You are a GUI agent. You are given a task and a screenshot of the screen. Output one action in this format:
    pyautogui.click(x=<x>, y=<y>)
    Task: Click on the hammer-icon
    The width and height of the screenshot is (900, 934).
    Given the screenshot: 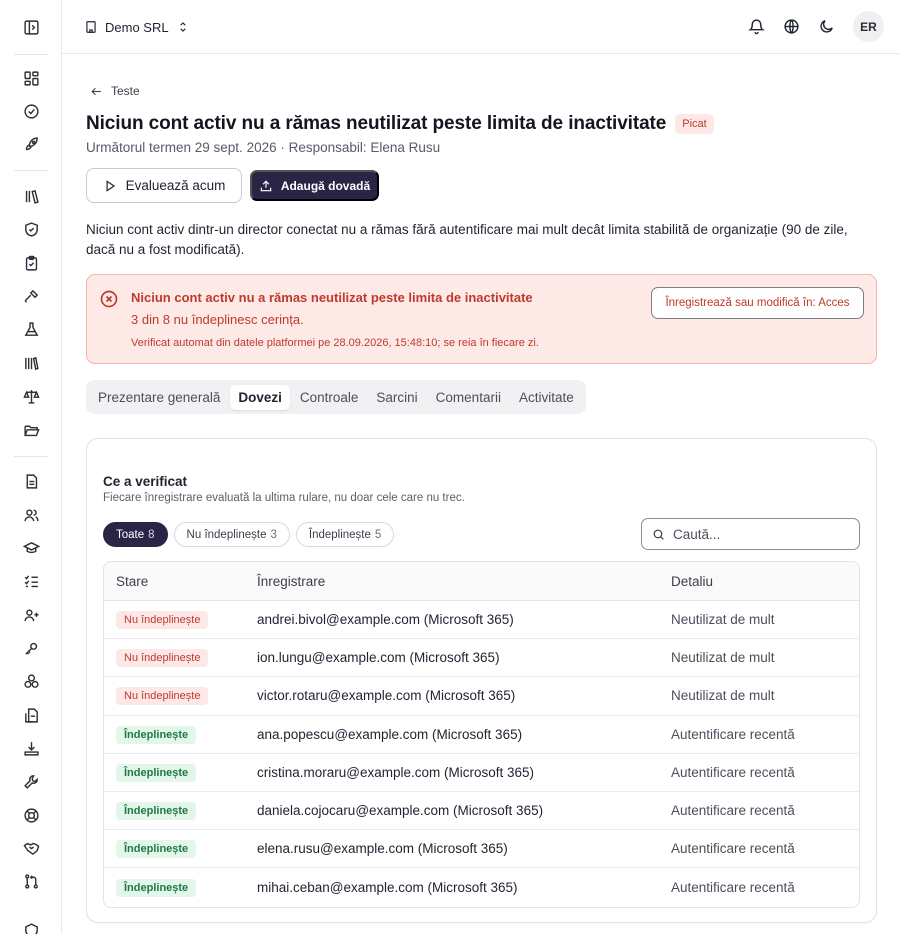 What is the action you would take?
    pyautogui.click(x=31, y=296)
    